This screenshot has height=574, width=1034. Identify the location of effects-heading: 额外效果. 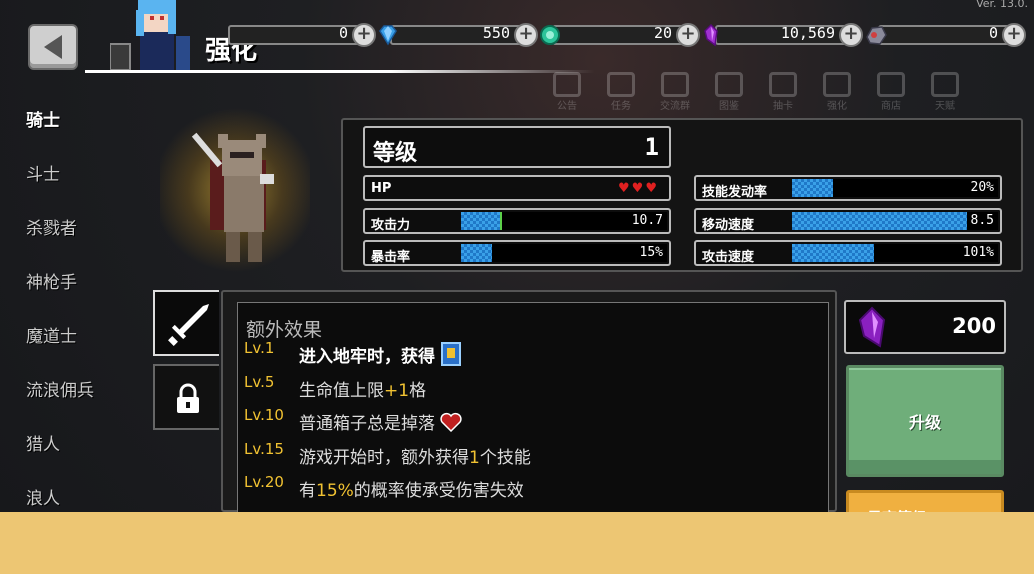
(284, 330).